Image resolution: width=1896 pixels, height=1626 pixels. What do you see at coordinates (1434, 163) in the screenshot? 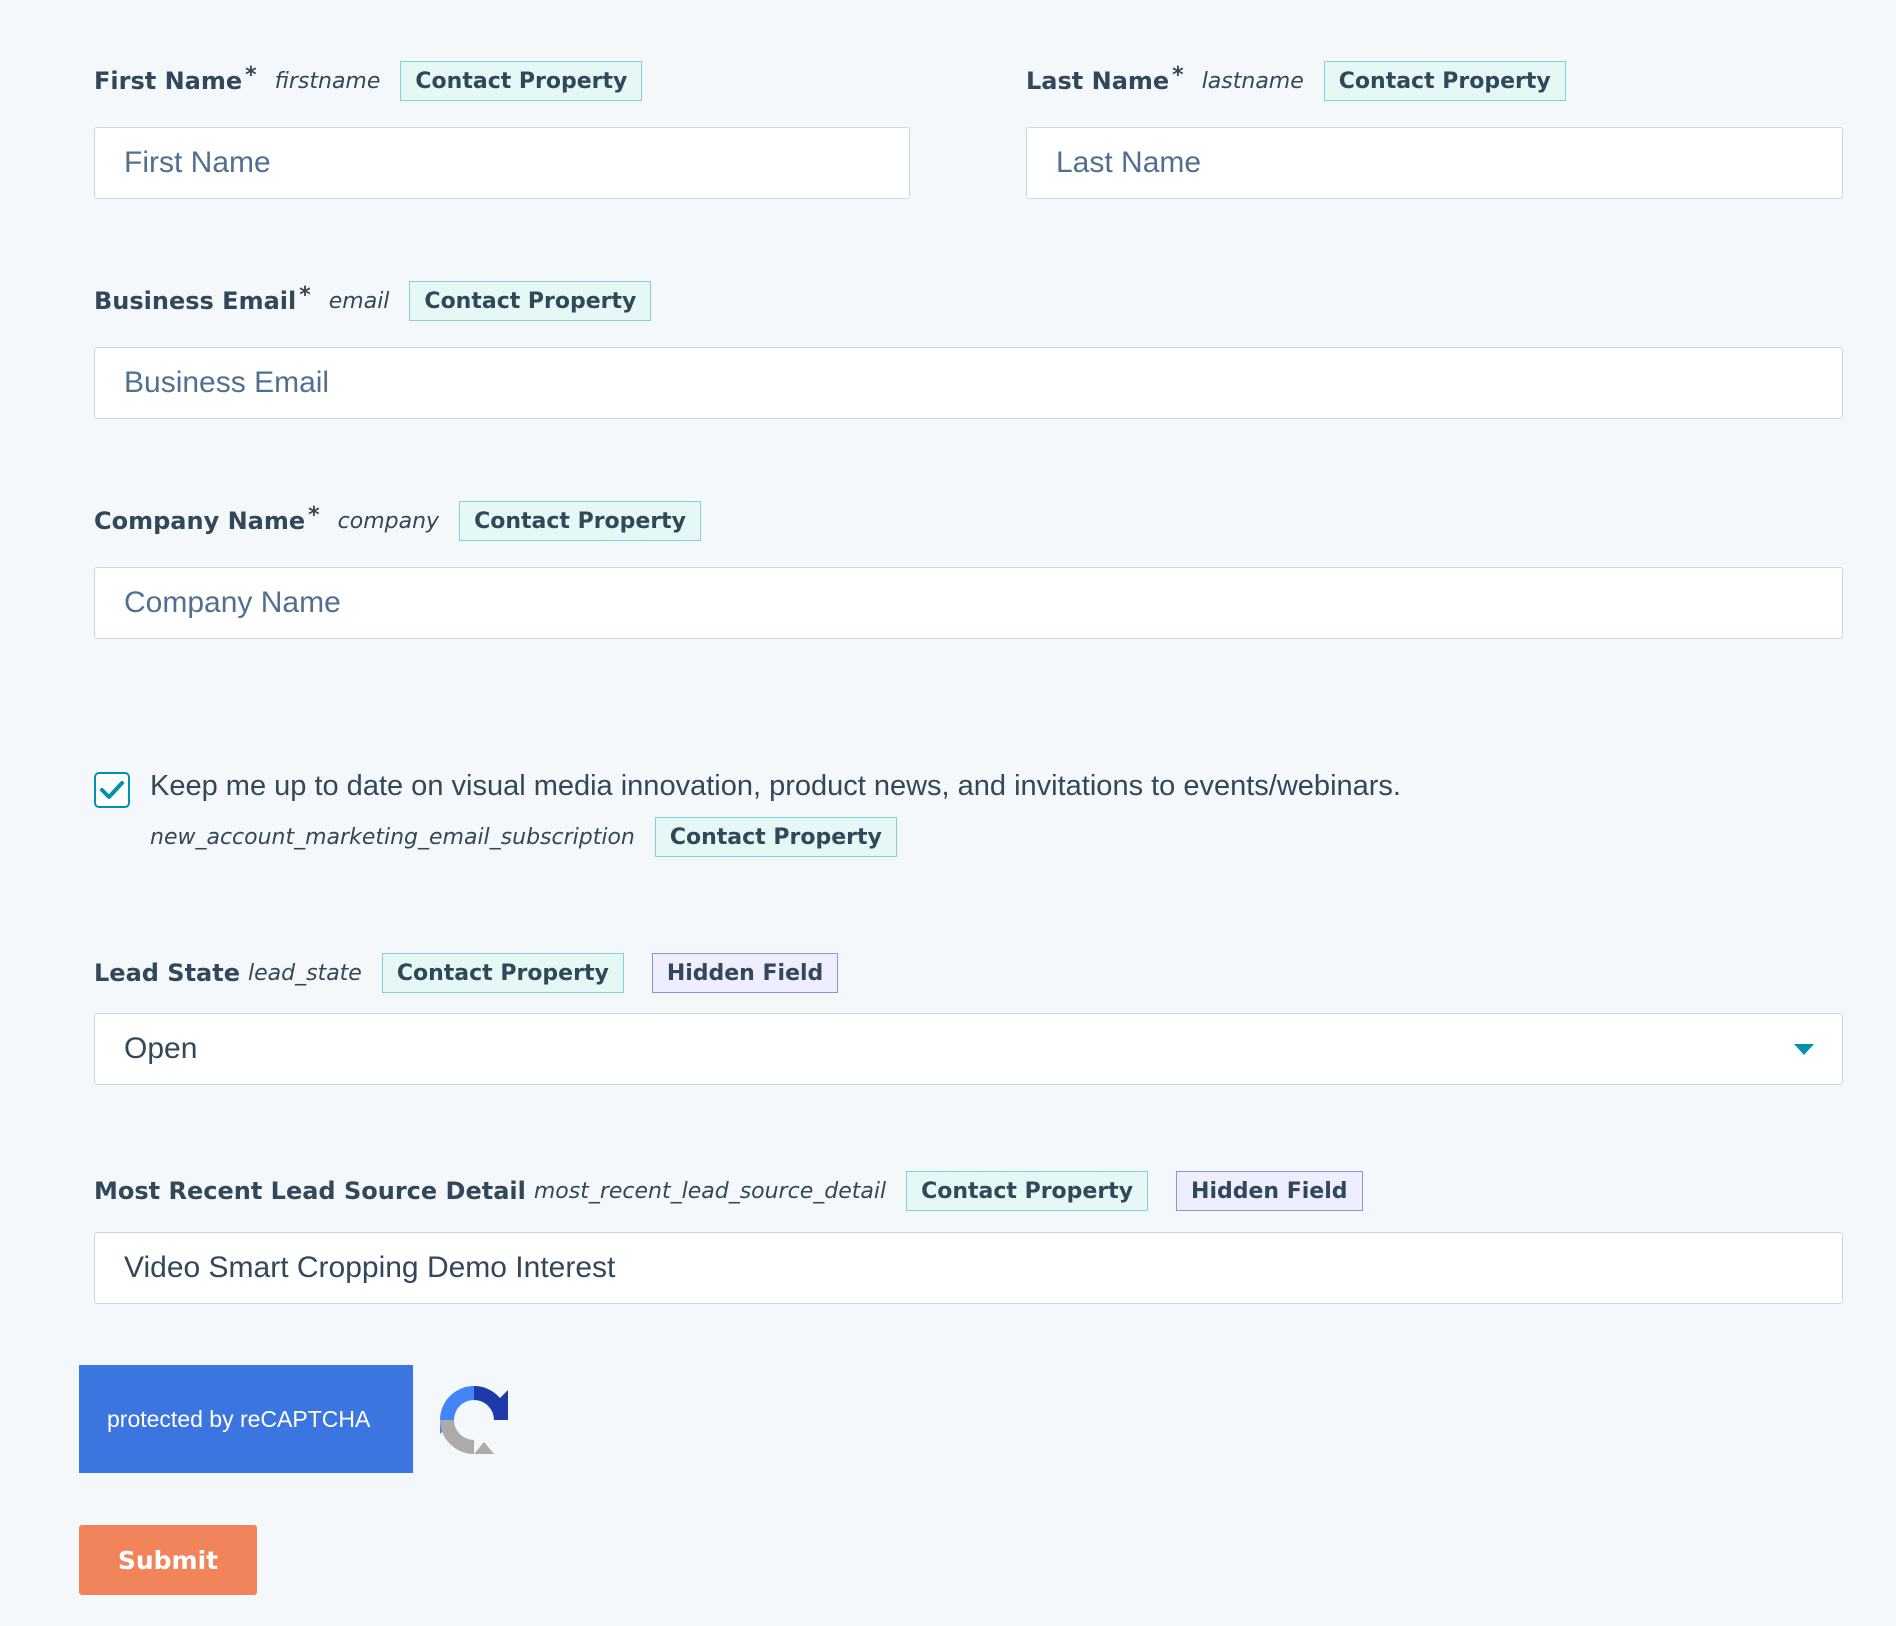
I see `last-name-input: Last Name` at bounding box center [1434, 163].